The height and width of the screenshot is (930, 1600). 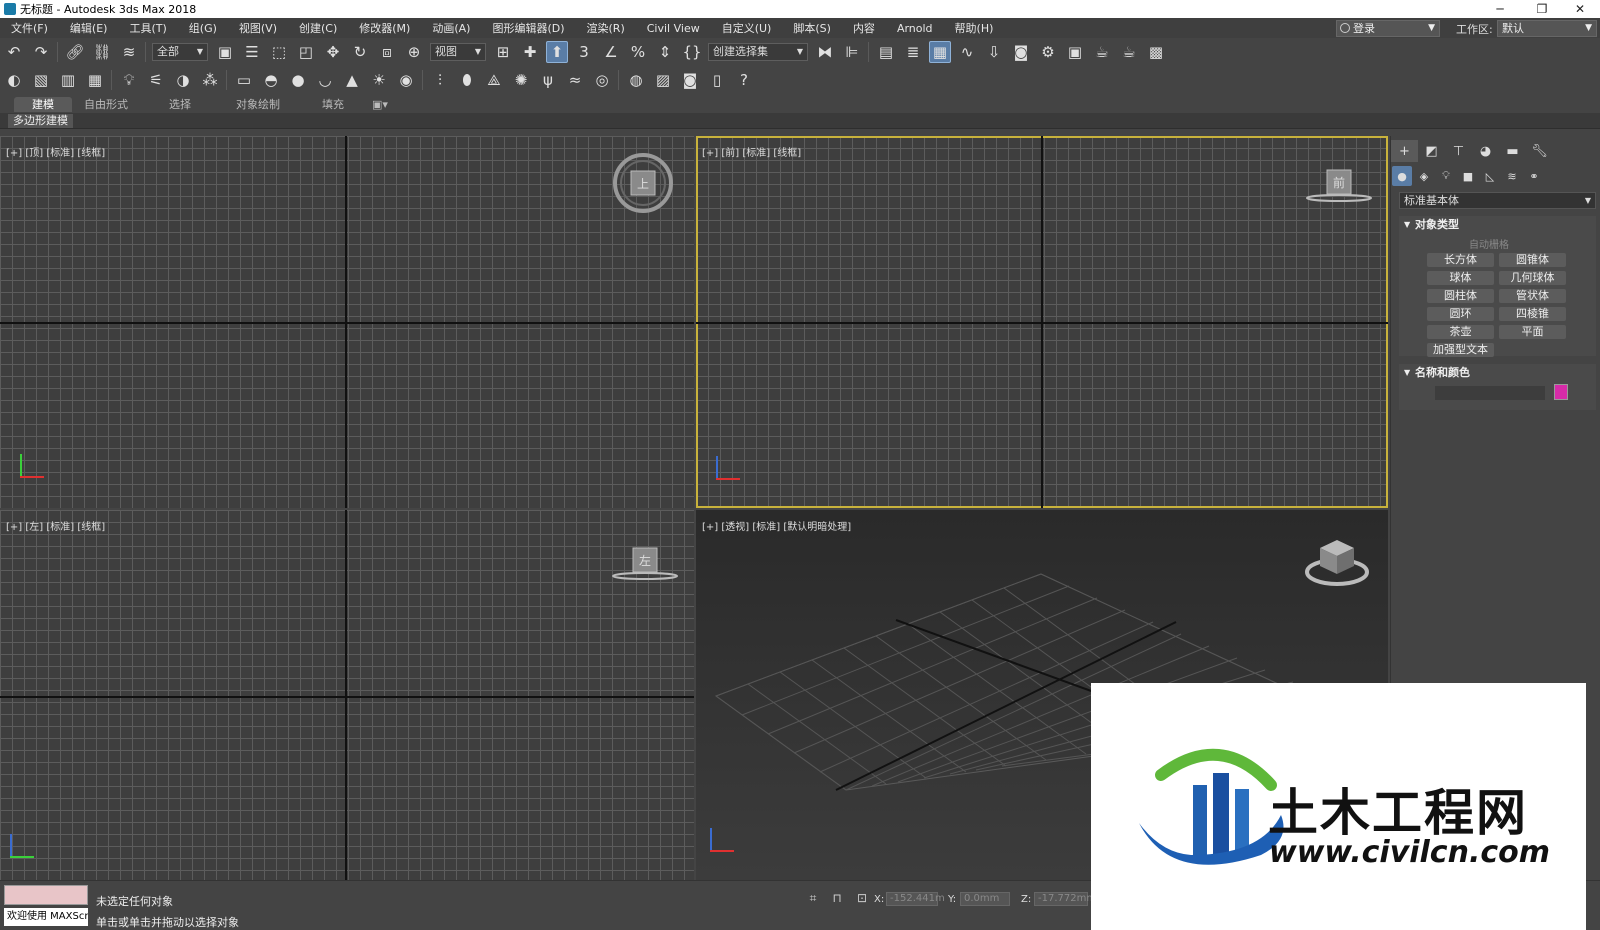 What do you see at coordinates (1337, 561) in the screenshot?
I see `viewcube-perspective` at bounding box center [1337, 561].